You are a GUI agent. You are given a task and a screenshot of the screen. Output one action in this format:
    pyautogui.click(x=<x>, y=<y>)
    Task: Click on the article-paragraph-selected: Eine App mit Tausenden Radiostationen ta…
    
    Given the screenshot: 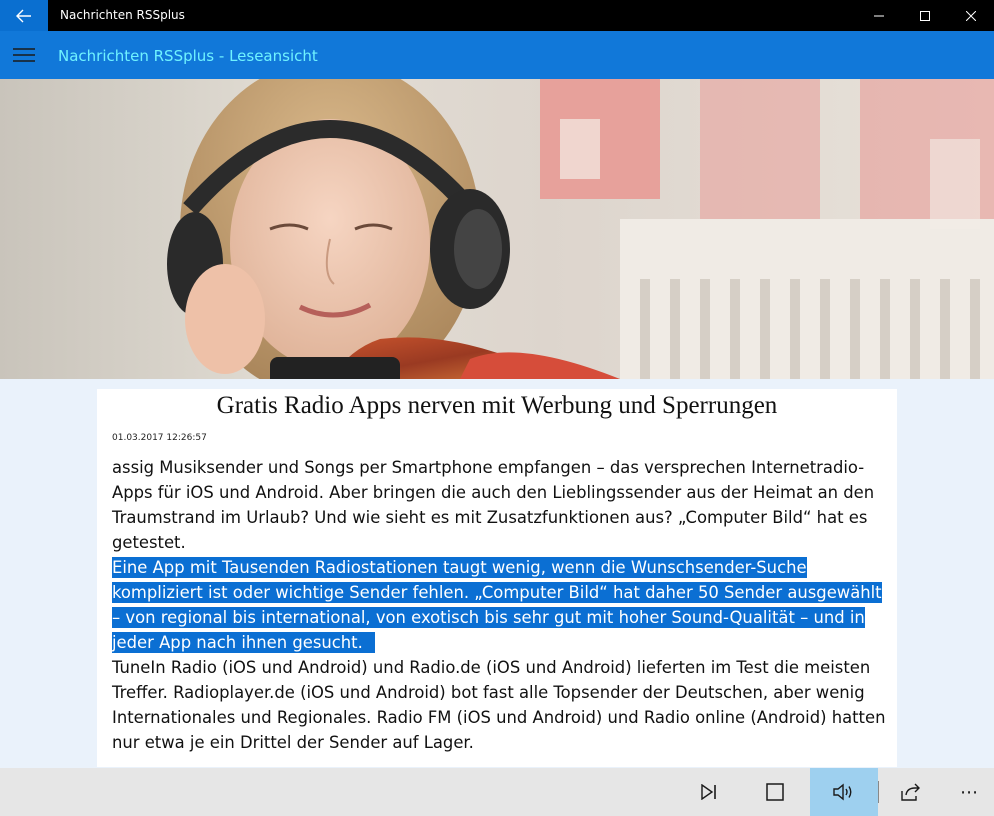 What is the action you would take?
    pyautogui.click(x=497, y=605)
    